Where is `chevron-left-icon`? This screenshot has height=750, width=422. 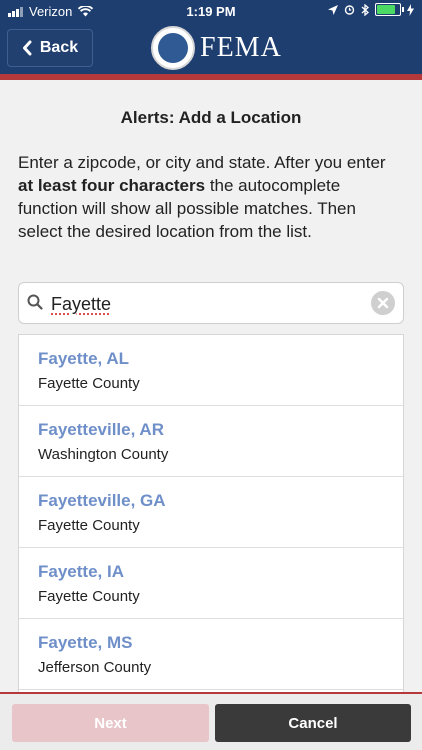 chevron-left-icon is located at coordinates (27, 48).